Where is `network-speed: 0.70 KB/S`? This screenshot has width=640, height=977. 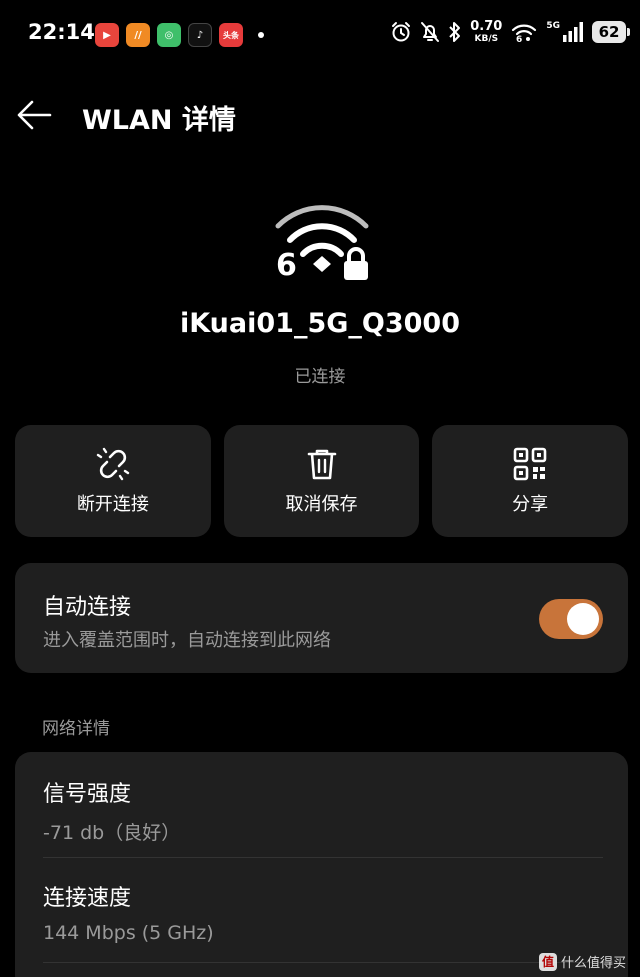 network-speed: 0.70 KB/S is located at coordinates (486, 32).